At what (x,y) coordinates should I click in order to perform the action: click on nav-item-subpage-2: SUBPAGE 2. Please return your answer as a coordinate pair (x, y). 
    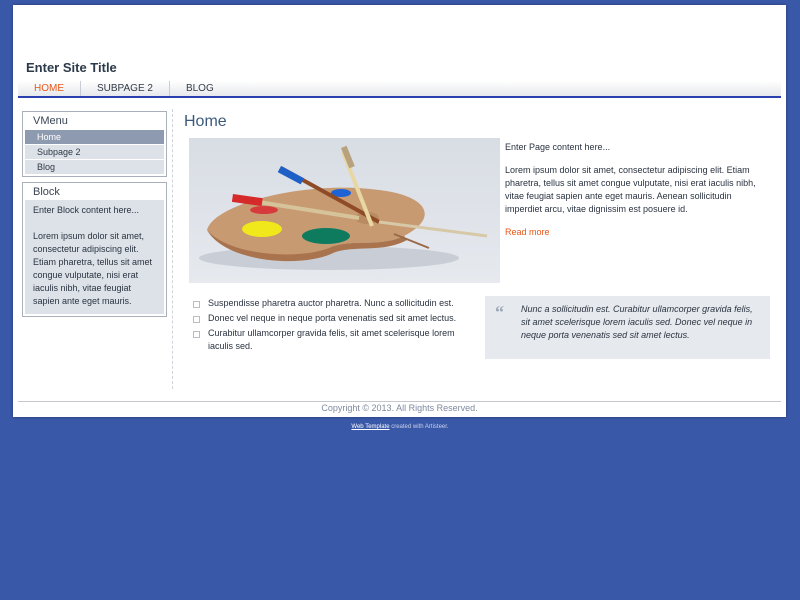
    Looking at the image, I should click on (125, 88).